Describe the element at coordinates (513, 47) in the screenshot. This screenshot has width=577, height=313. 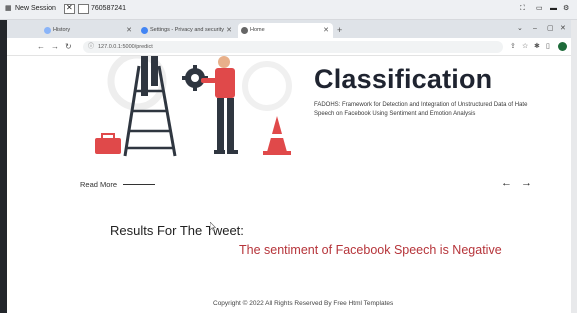
I see `share-icon: ⇪` at that location.